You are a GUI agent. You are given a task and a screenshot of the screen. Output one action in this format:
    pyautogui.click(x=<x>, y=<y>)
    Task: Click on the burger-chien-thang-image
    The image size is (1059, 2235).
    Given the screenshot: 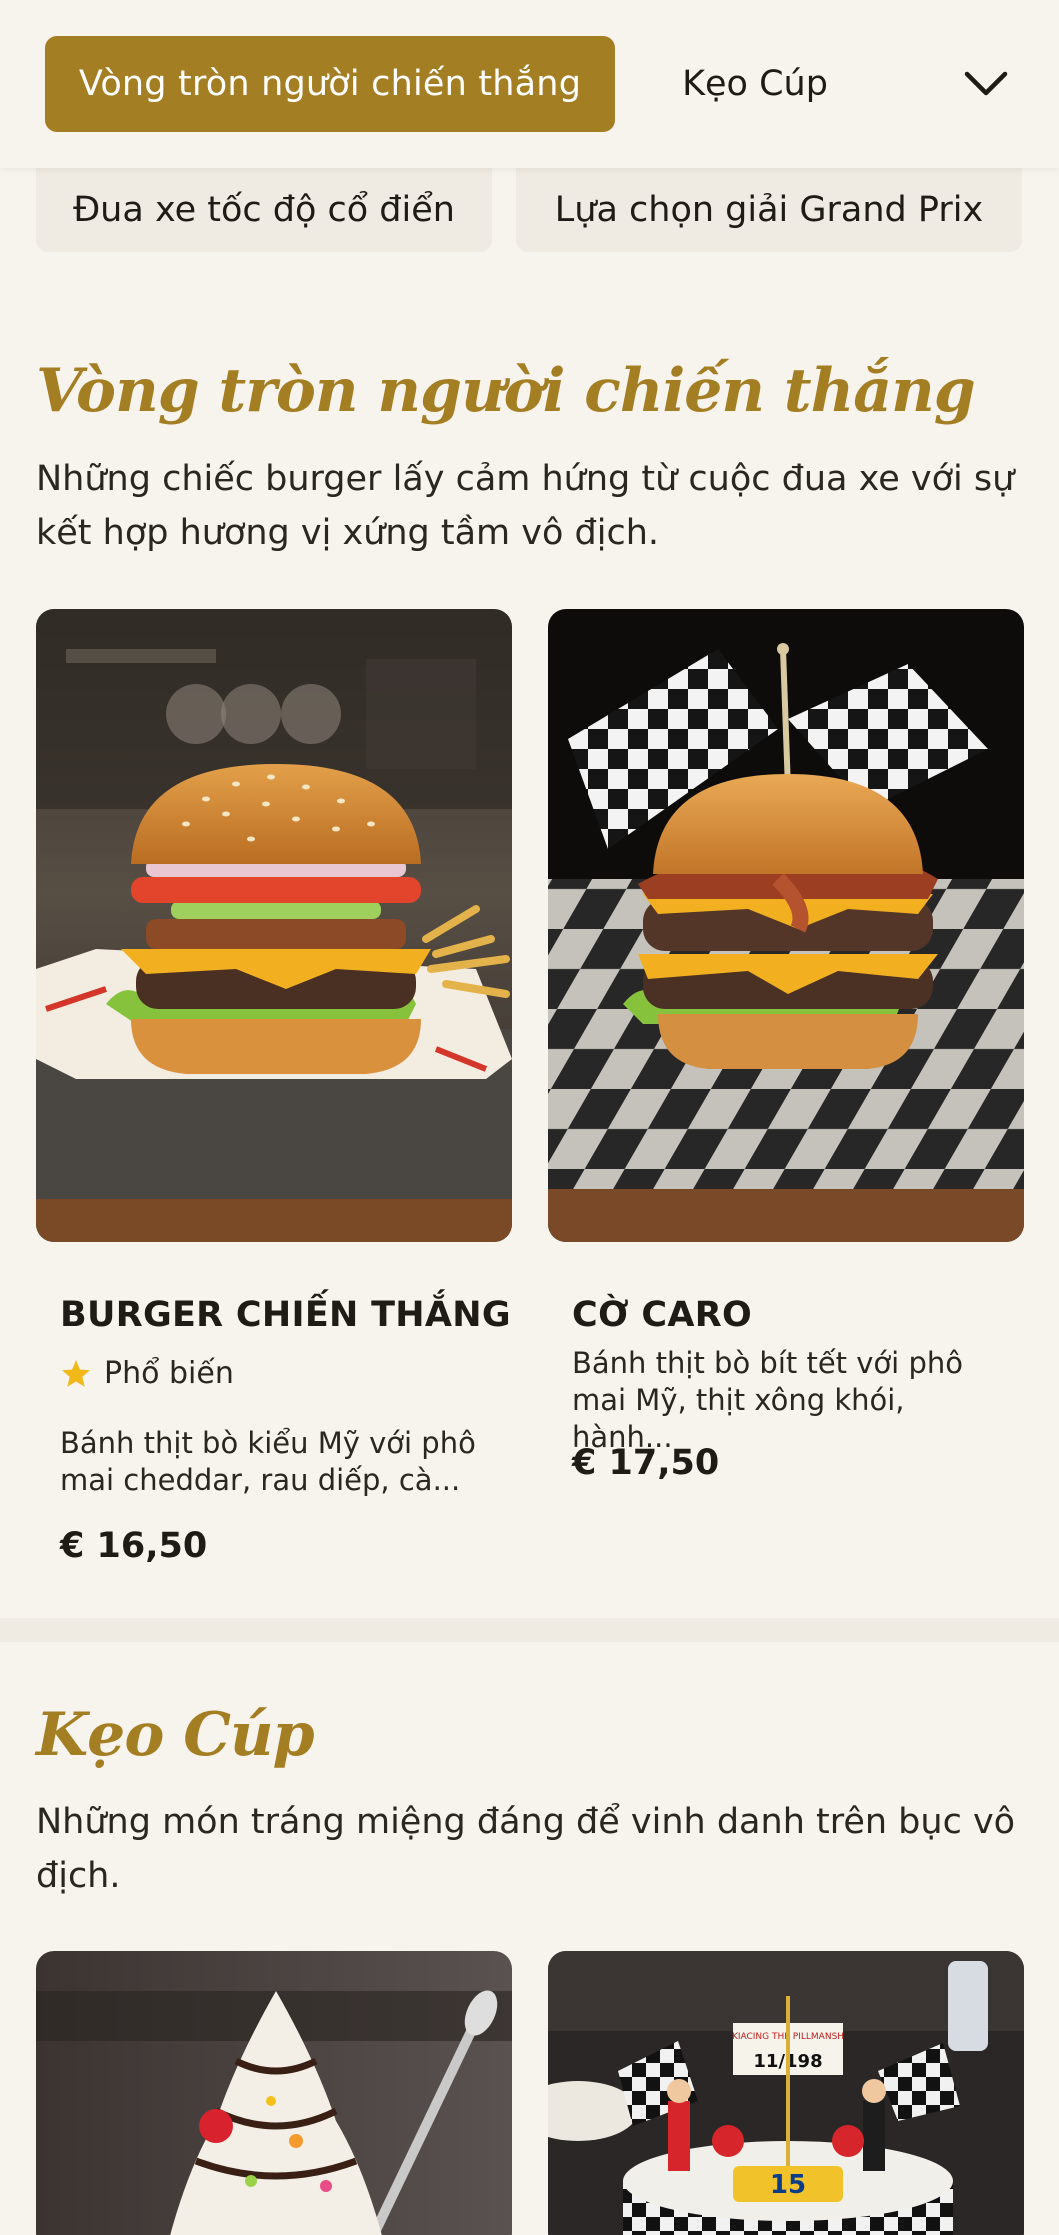 What is the action you would take?
    pyautogui.click(x=274, y=925)
    